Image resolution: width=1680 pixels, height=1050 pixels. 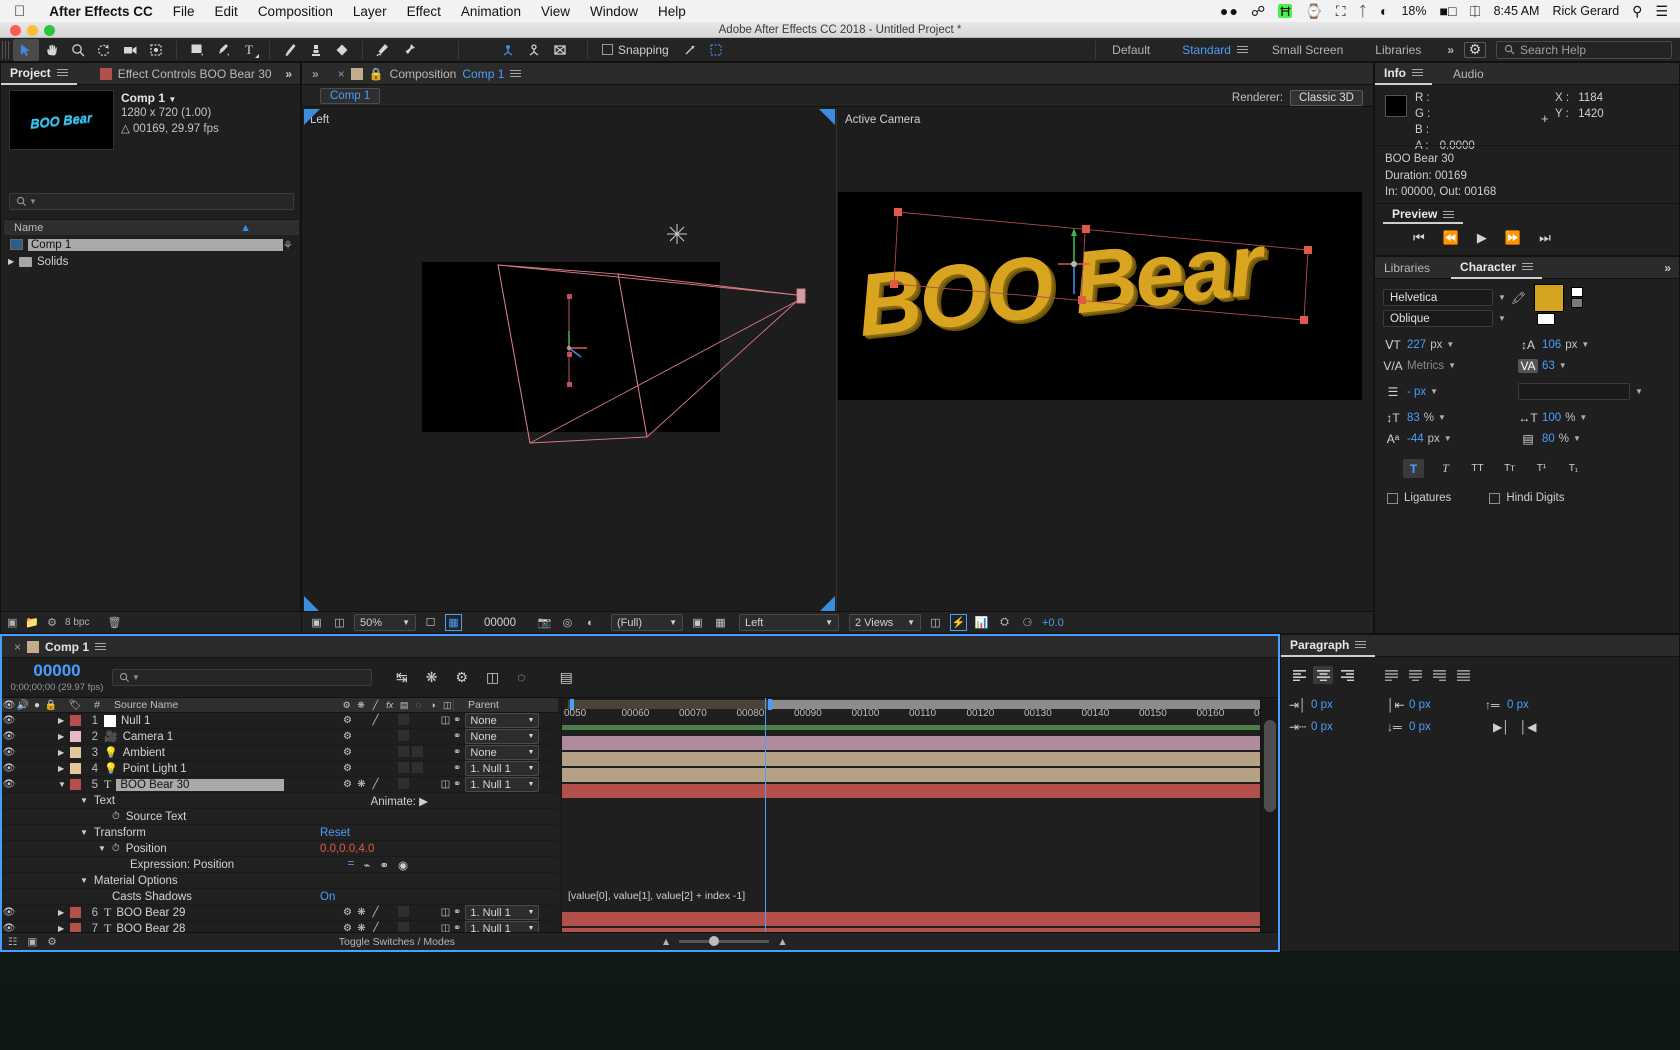 What do you see at coordinates (1229, 11) in the screenshot?
I see `dropbox-icon: ● ●` at bounding box center [1229, 11].